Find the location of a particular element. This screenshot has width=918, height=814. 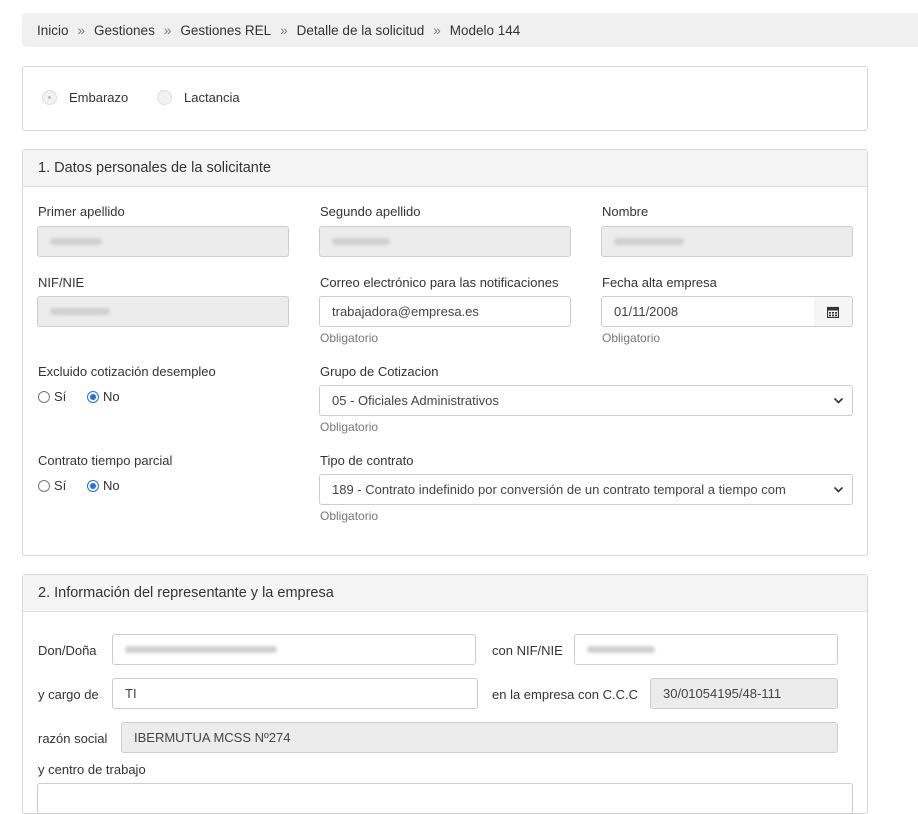

calendar-icon is located at coordinates (833, 312).